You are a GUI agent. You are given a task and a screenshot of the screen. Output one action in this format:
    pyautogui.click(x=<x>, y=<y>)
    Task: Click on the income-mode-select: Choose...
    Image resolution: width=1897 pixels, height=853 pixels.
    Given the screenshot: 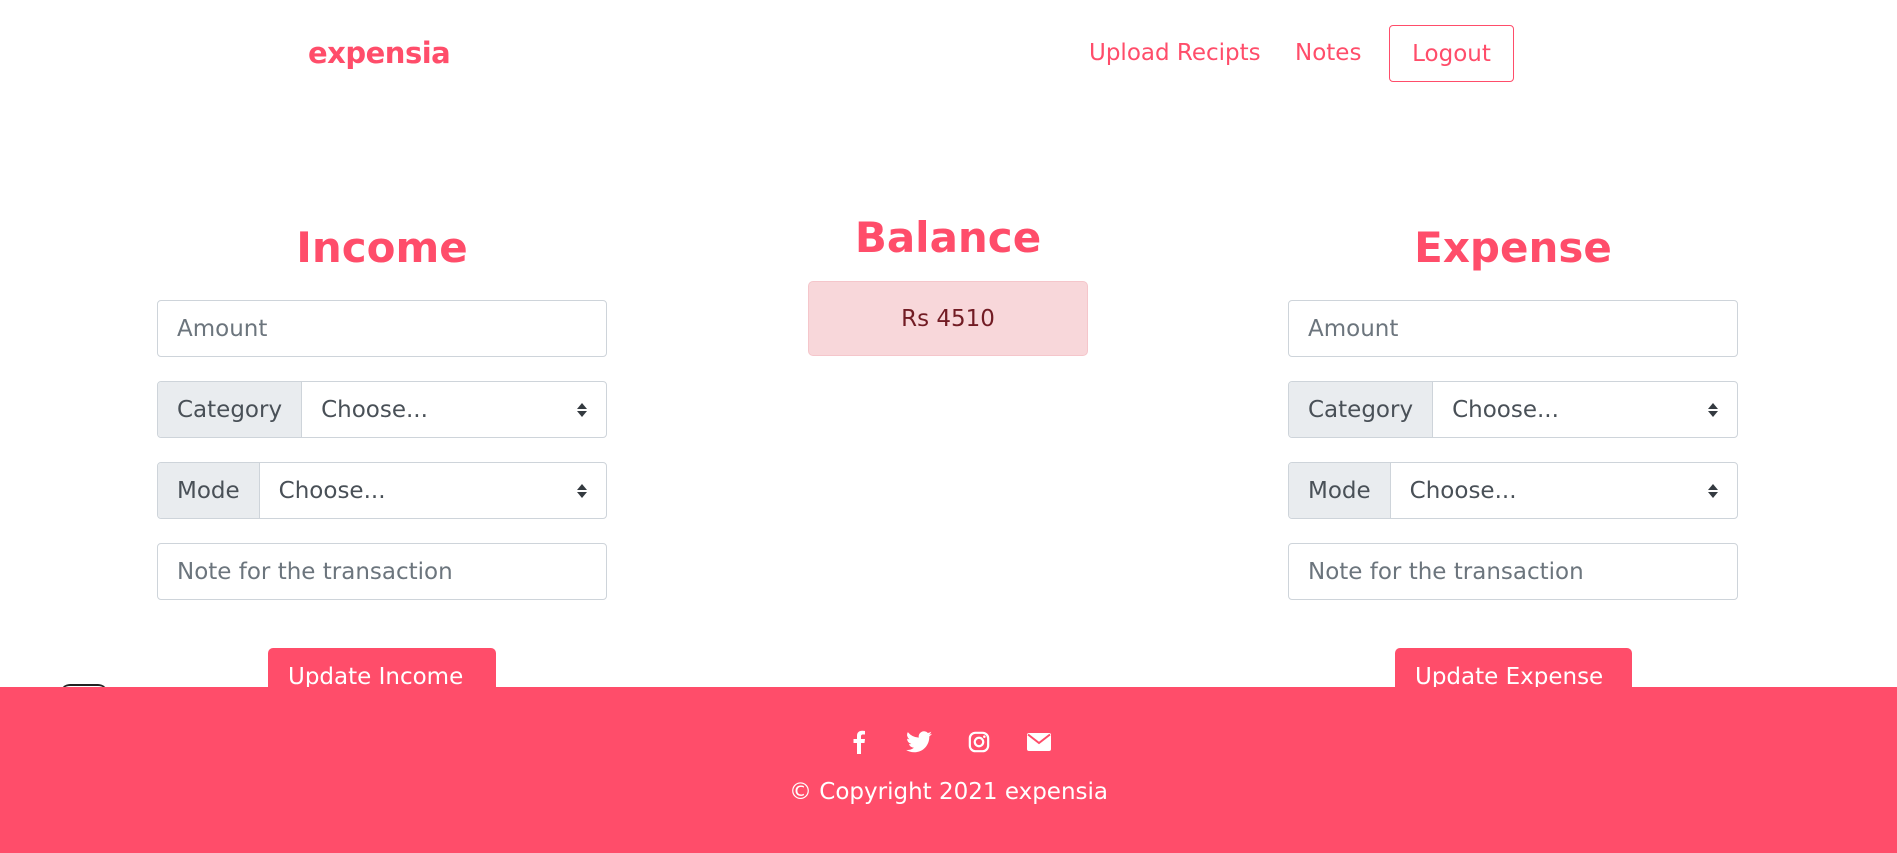 What is the action you would take?
    pyautogui.click(x=433, y=490)
    